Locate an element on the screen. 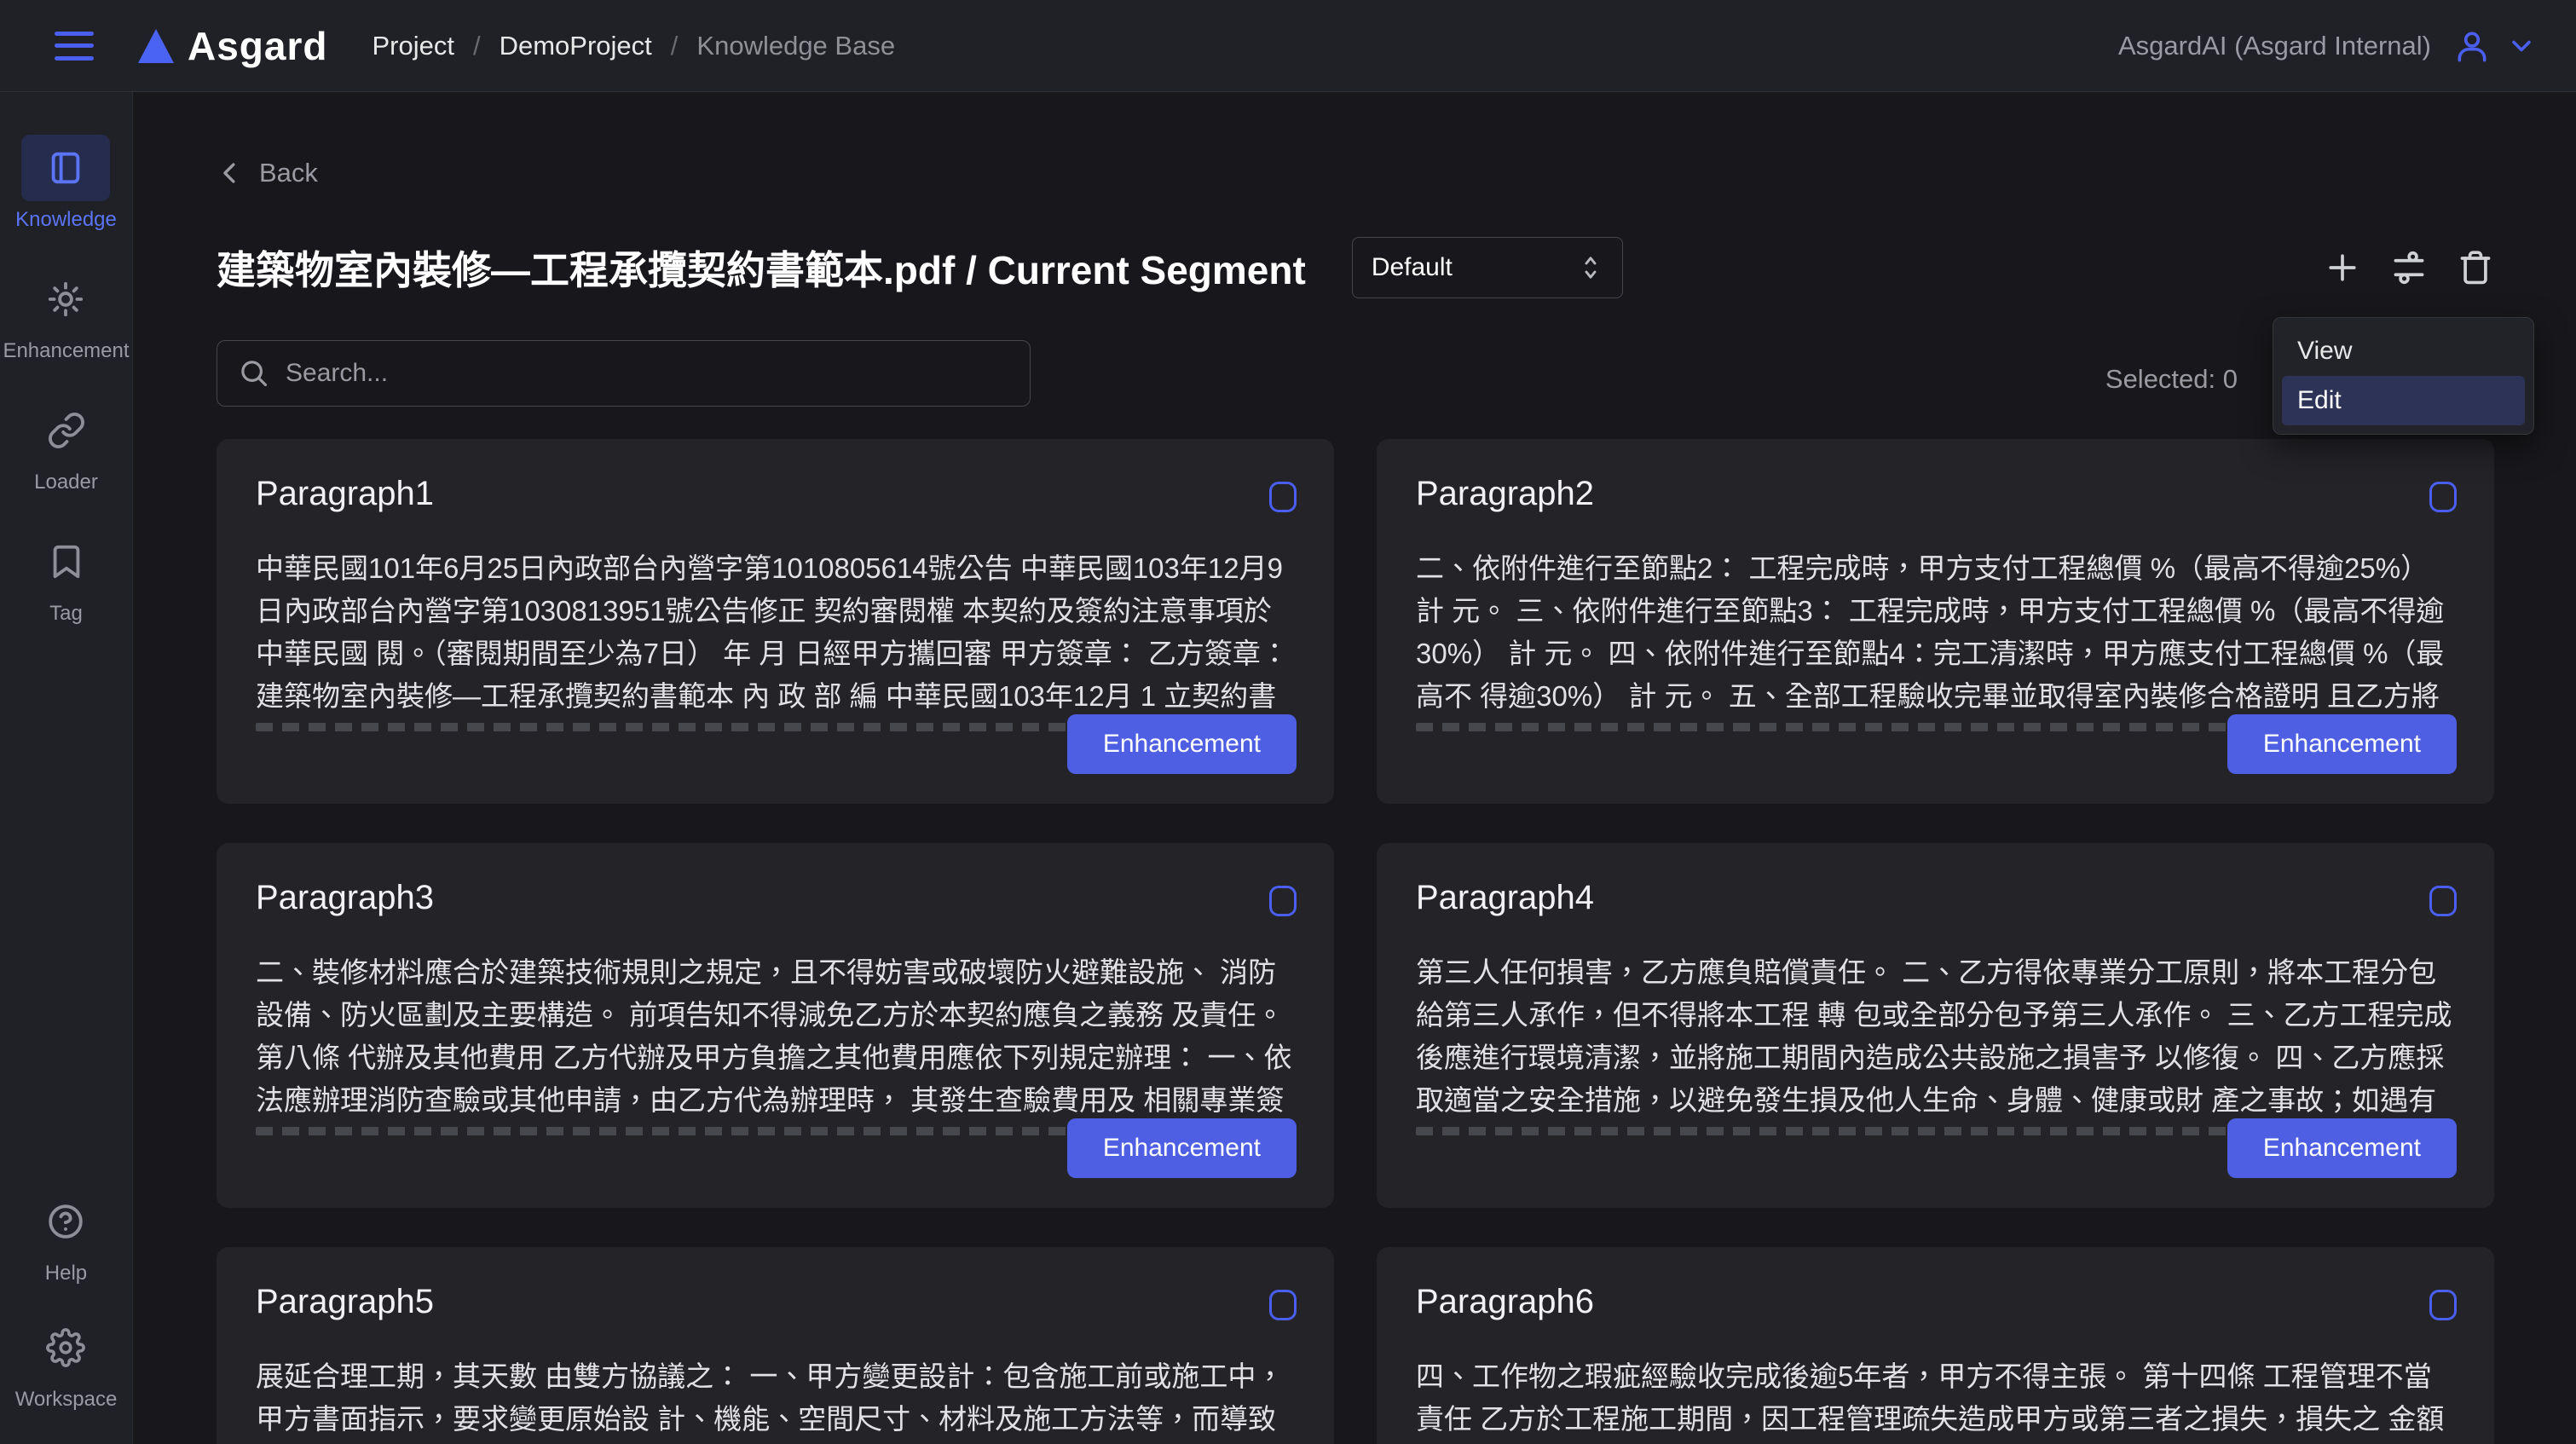  selected-count: Selected: 0 is located at coordinates (2171, 379).